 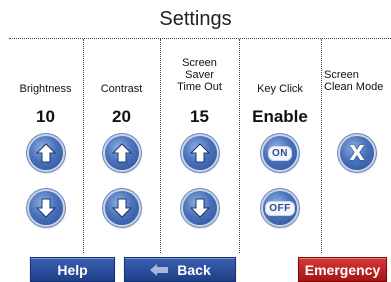 What do you see at coordinates (354, 81) in the screenshot?
I see `screen-clean-label: Screen Clean Mode` at bounding box center [354, 81].